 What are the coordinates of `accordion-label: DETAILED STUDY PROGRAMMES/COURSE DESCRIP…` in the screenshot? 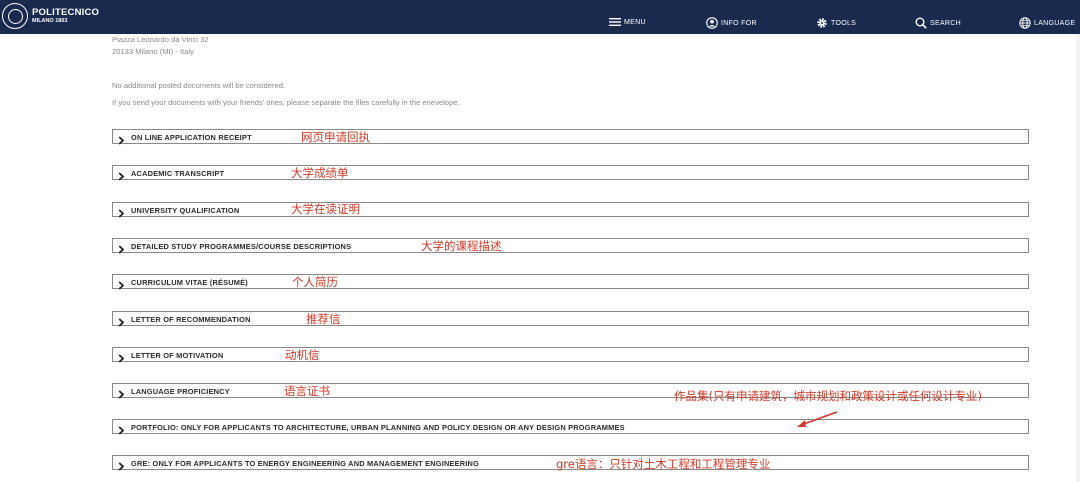 It's located at (241, 246).